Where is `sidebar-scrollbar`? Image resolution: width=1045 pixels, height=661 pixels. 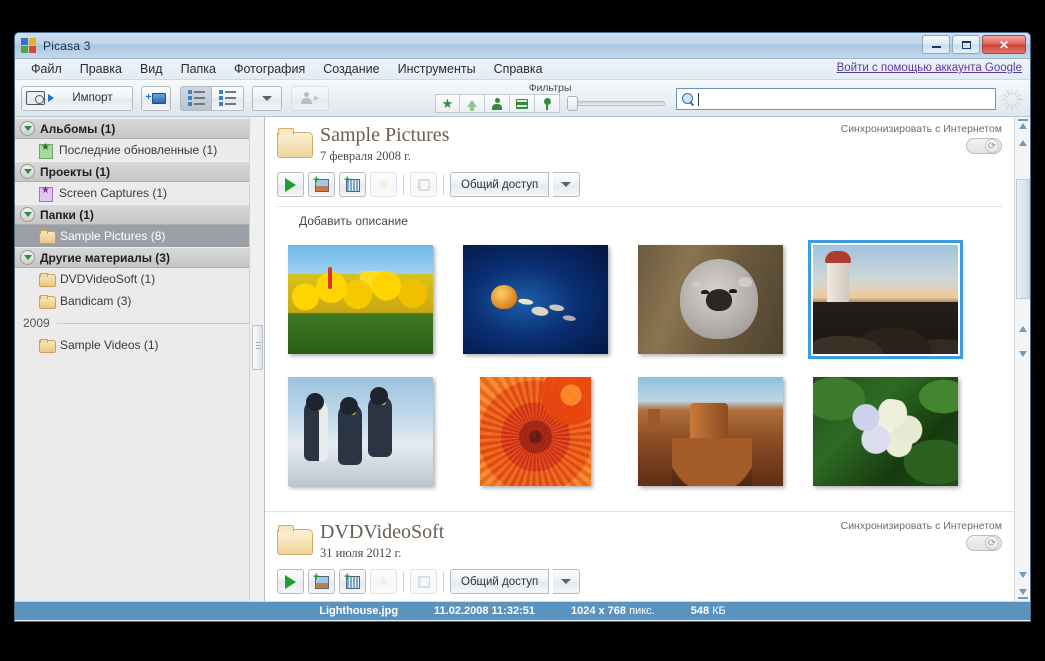
sidebar-scrollbar is located at coordinates (256, 359).